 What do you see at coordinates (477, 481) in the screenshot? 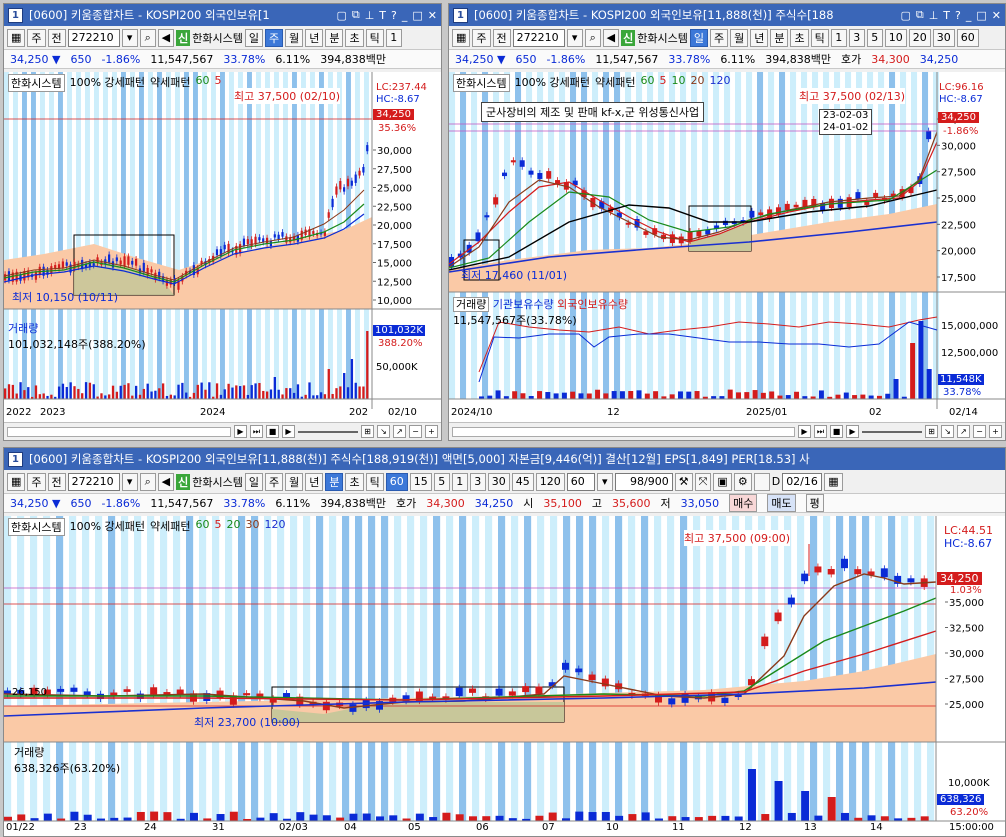
I see `tab-min-3: 3` at bounding box center [477, 481].